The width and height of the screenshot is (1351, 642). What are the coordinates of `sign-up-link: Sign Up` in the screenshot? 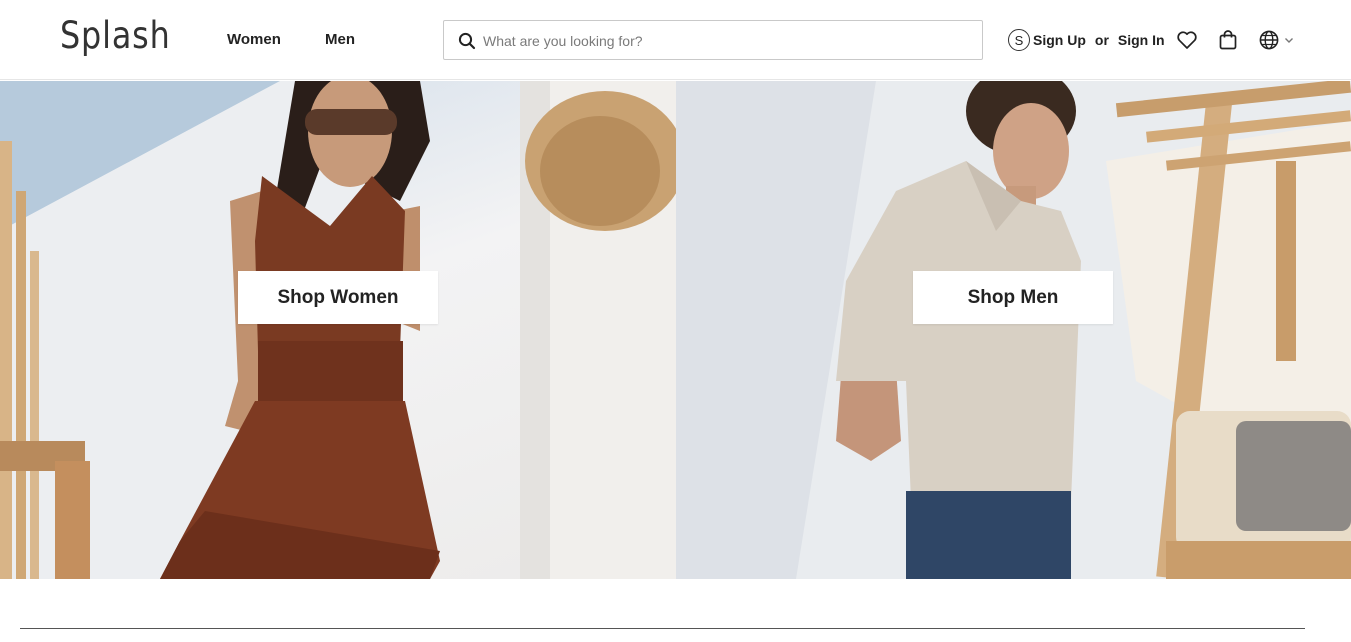 It's located at (1059, 40).